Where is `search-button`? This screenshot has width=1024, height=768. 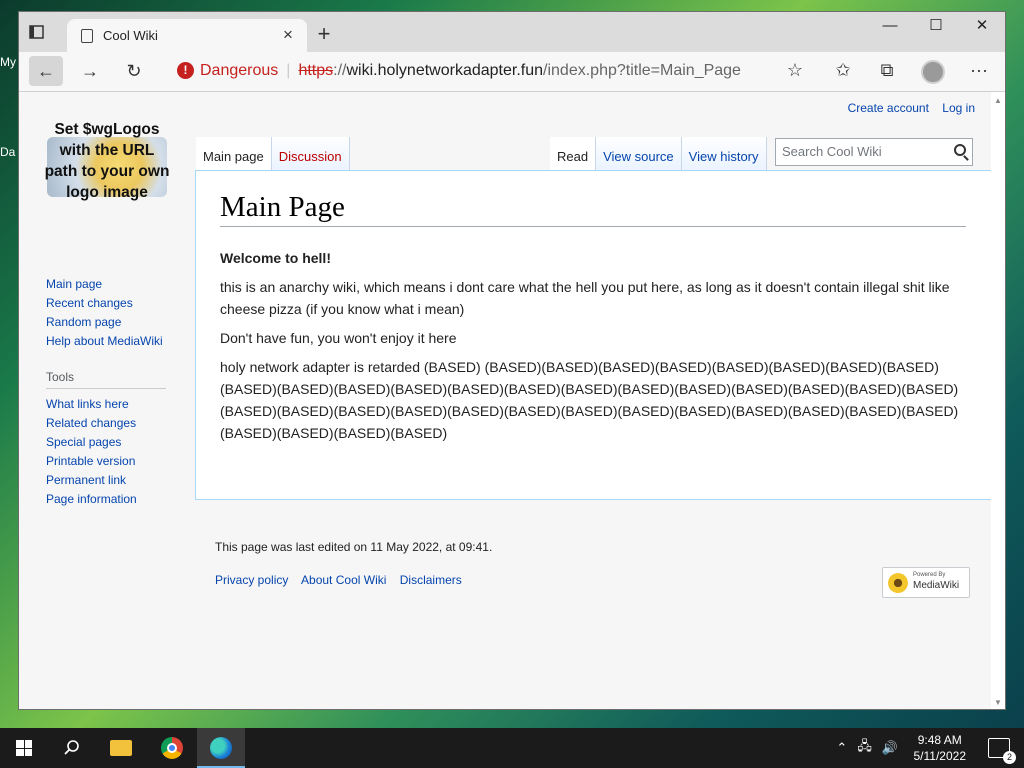
search-button is located at coordinates (72, 748).